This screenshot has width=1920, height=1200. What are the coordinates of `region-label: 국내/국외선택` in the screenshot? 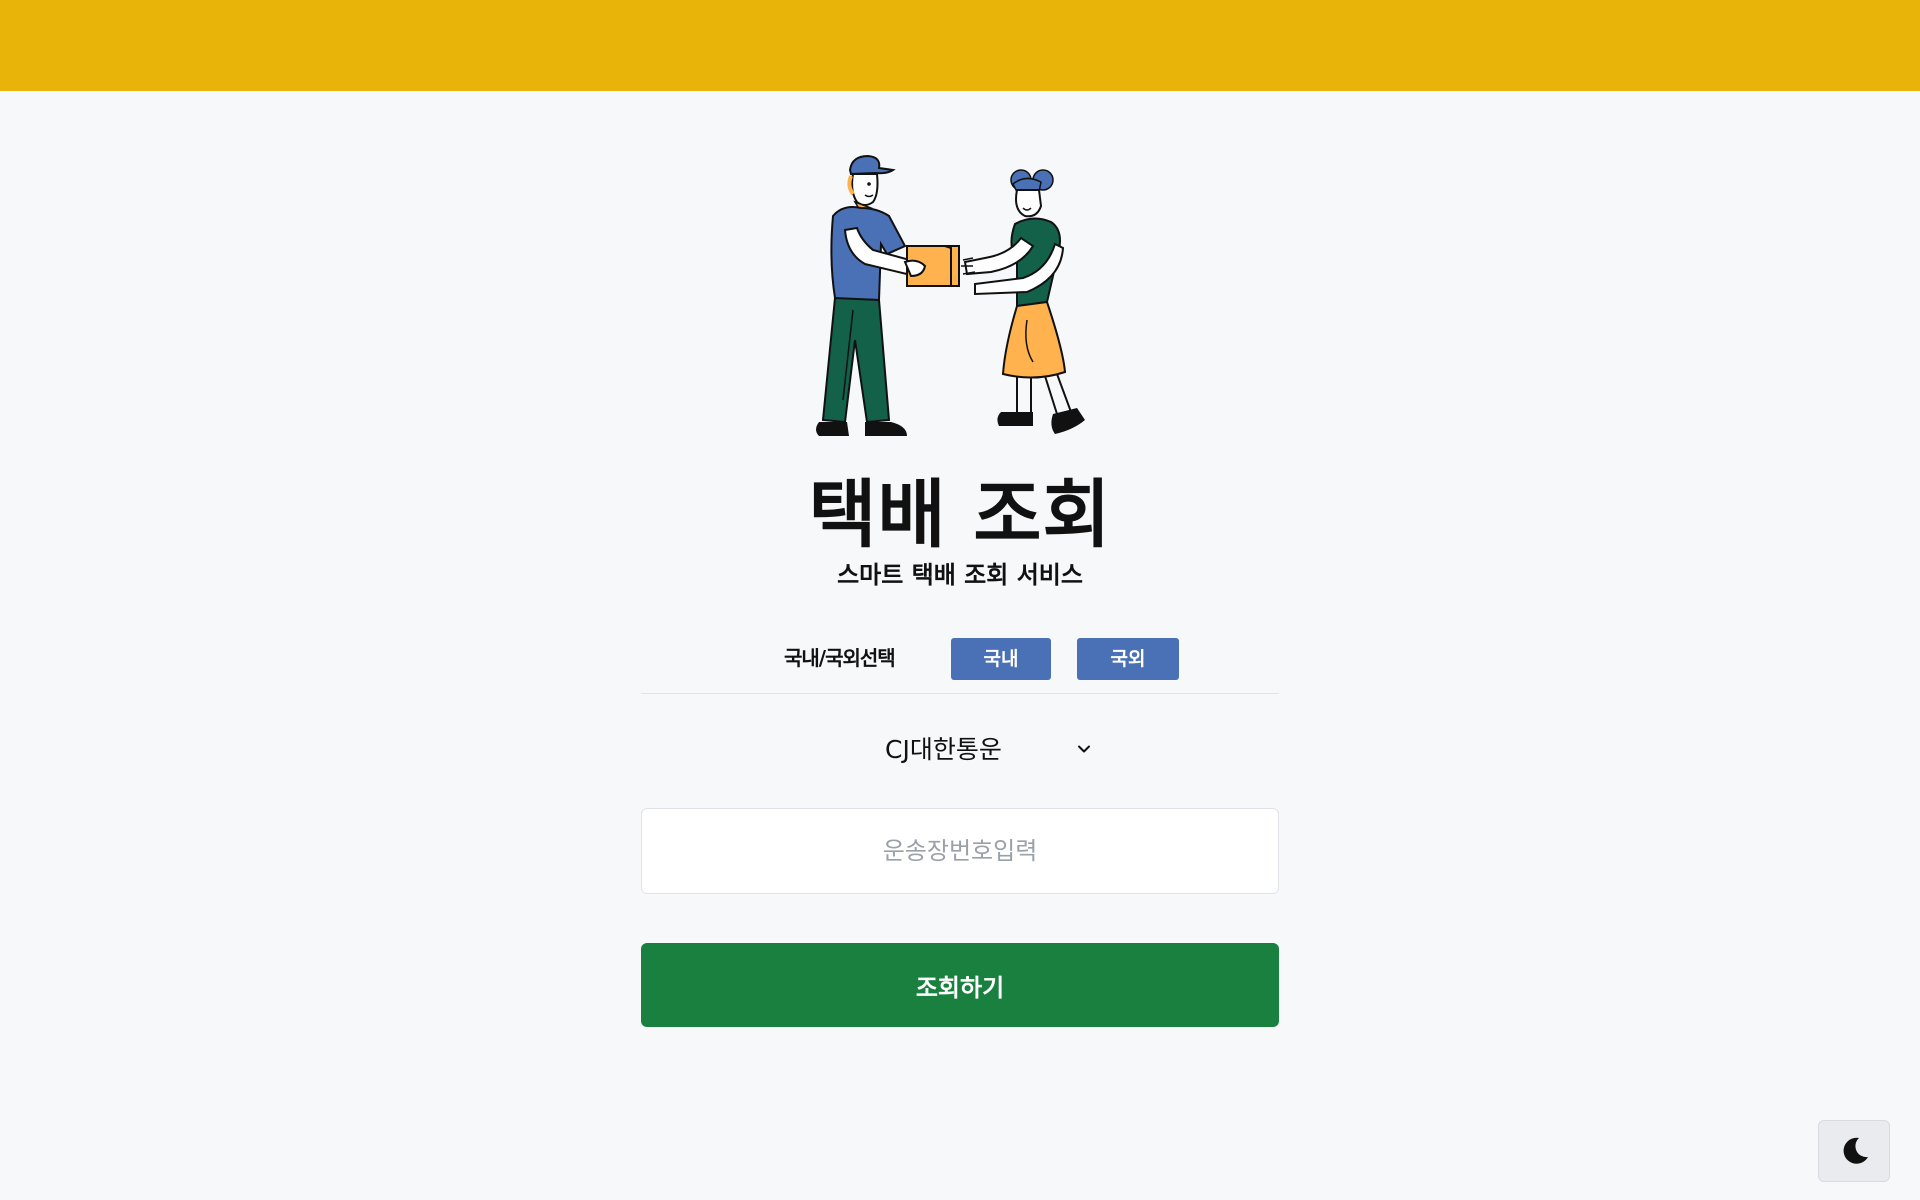 It's located at (840, 658).